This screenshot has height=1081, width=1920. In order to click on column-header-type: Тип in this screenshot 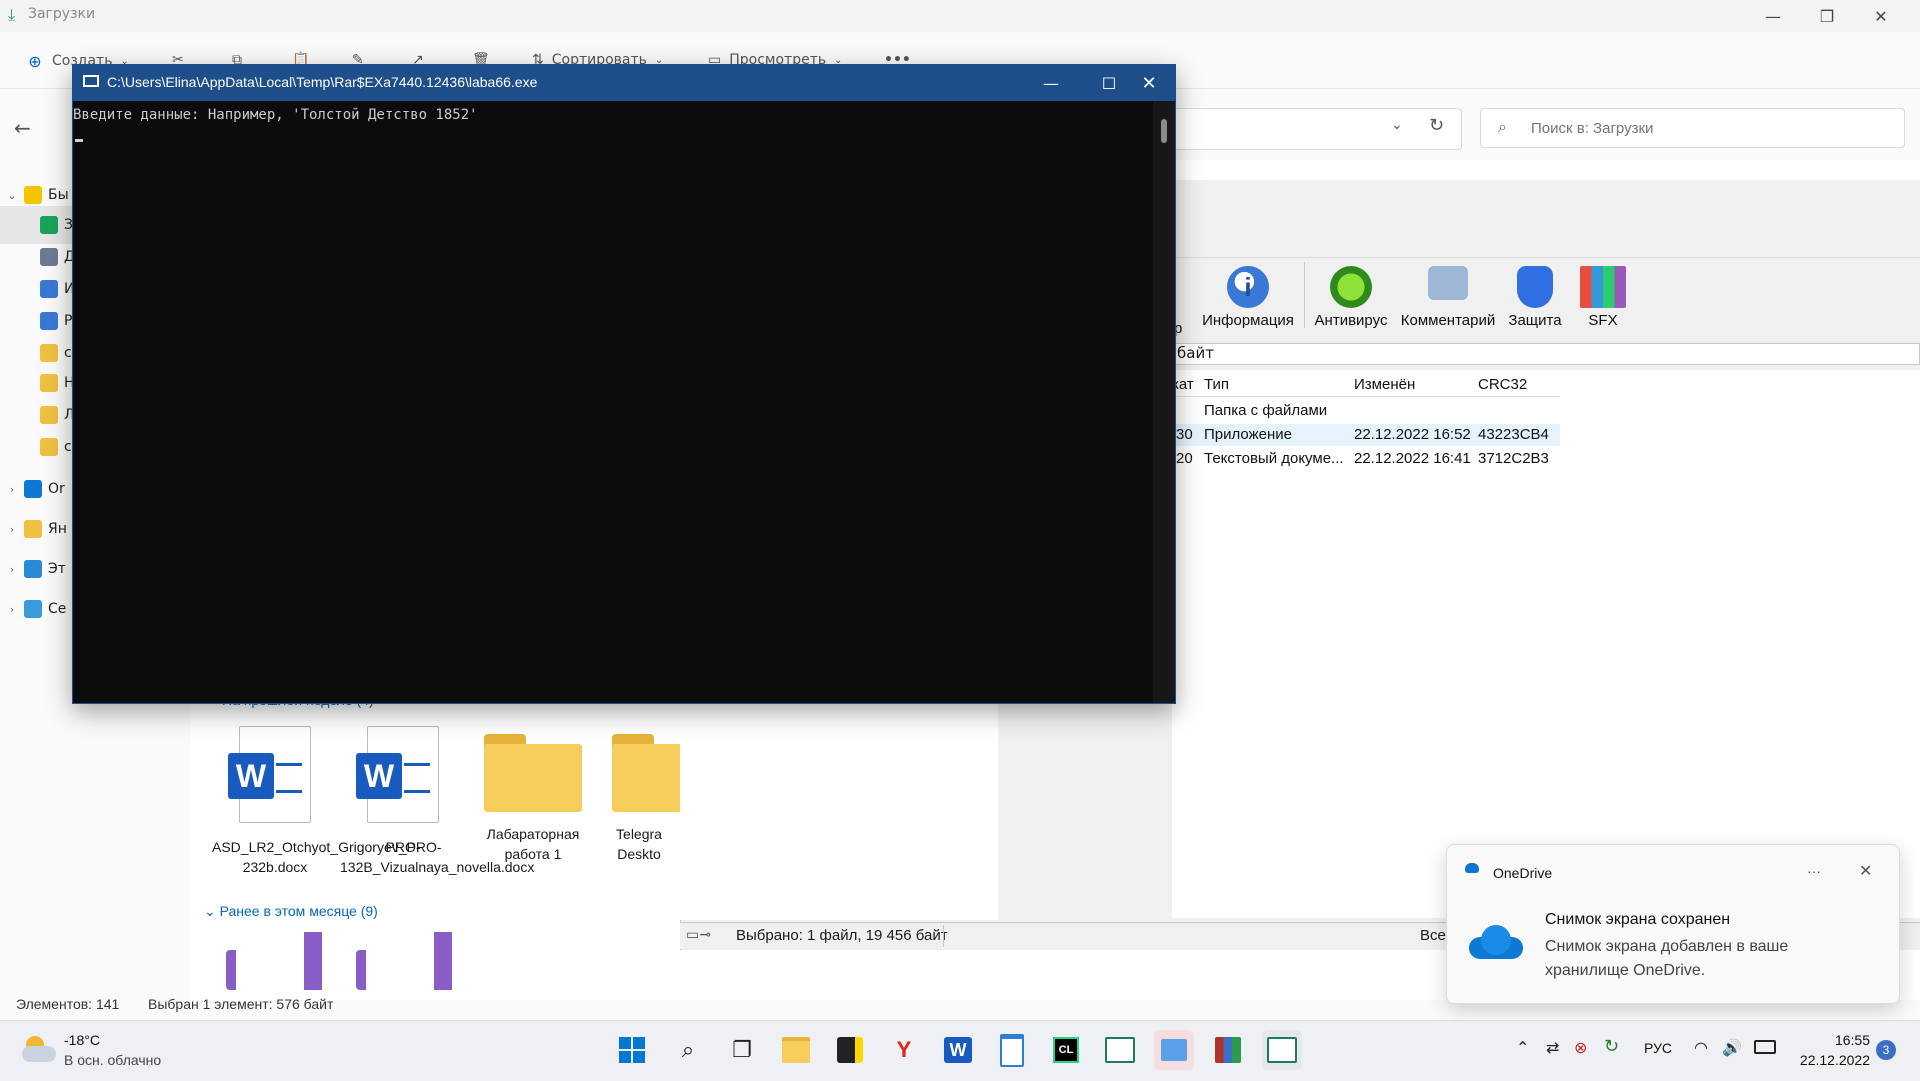, I will do `click(1216, 384)`.